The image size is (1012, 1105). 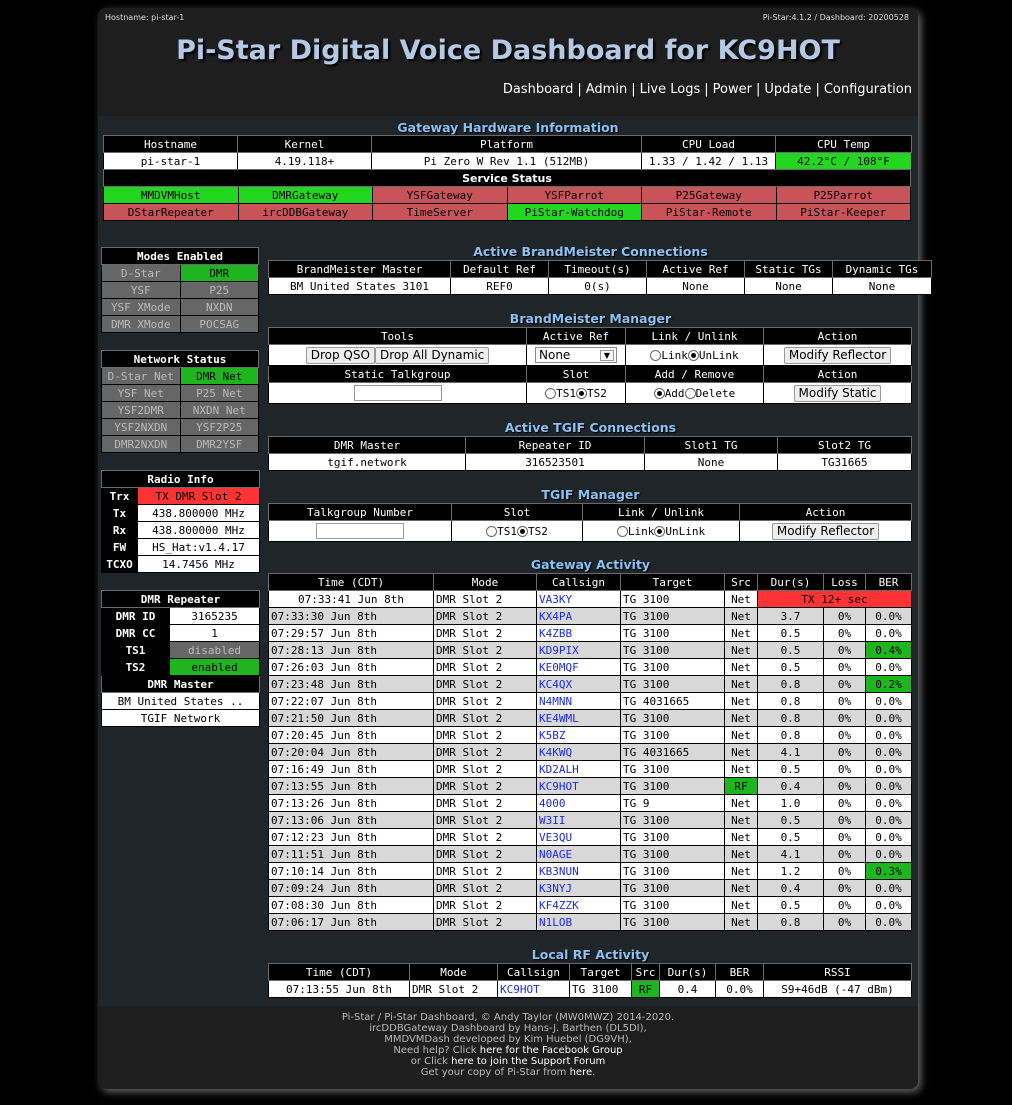 What do you see at coordinates (360, 512) in the screenshot?
I see `tgifm-col: Talkgroup Number` at bounding box center [360, 512].